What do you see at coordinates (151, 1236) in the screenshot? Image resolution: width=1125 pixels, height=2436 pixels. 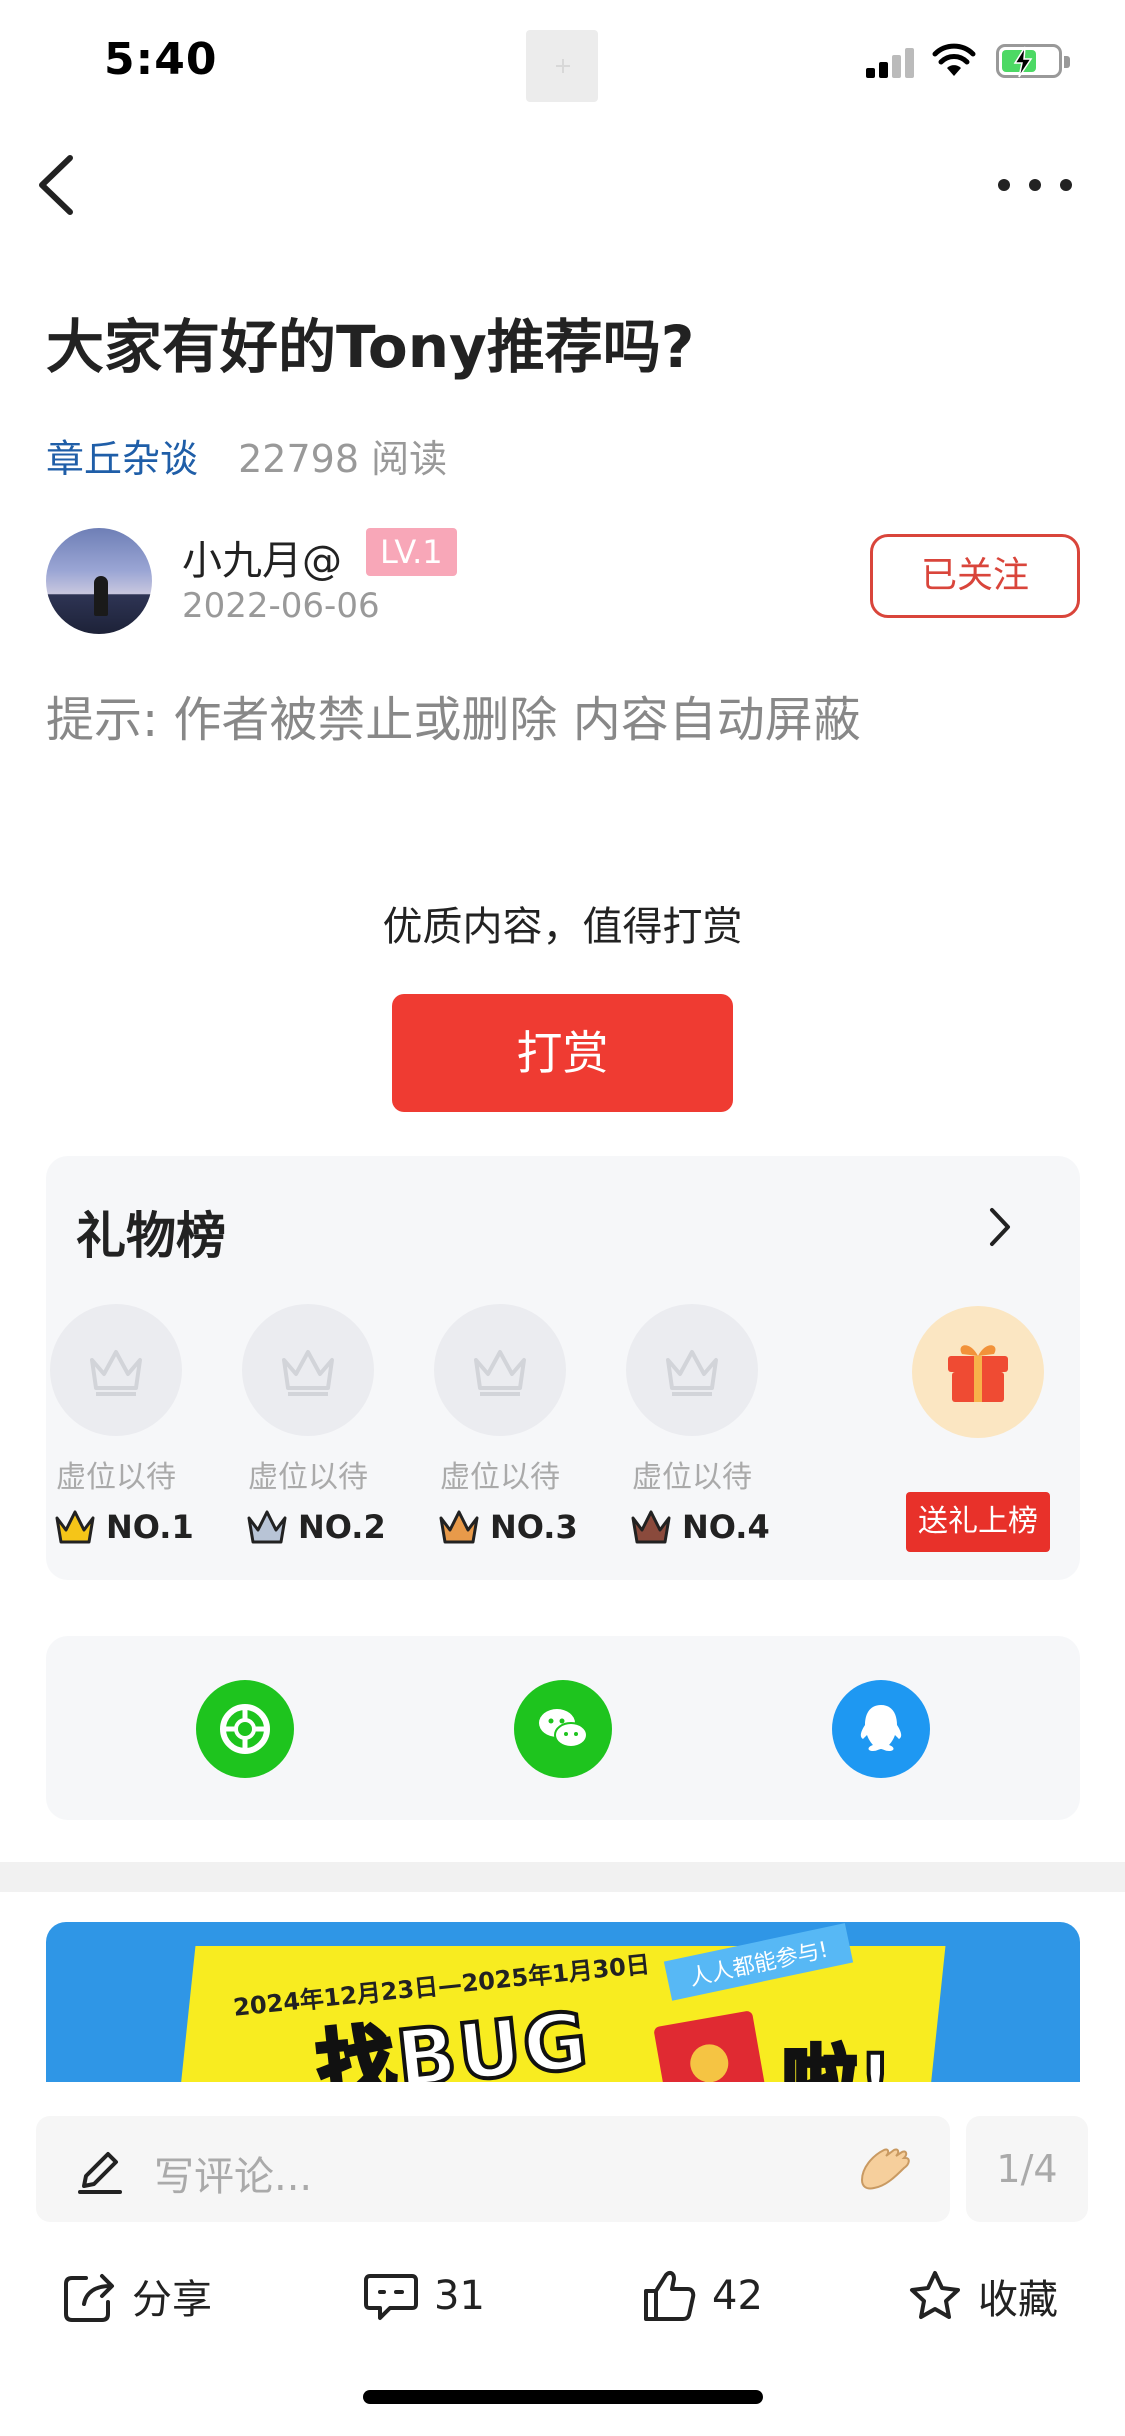 I see `gift-board-title: 礼物榜` at bounding box center [151, 1236].